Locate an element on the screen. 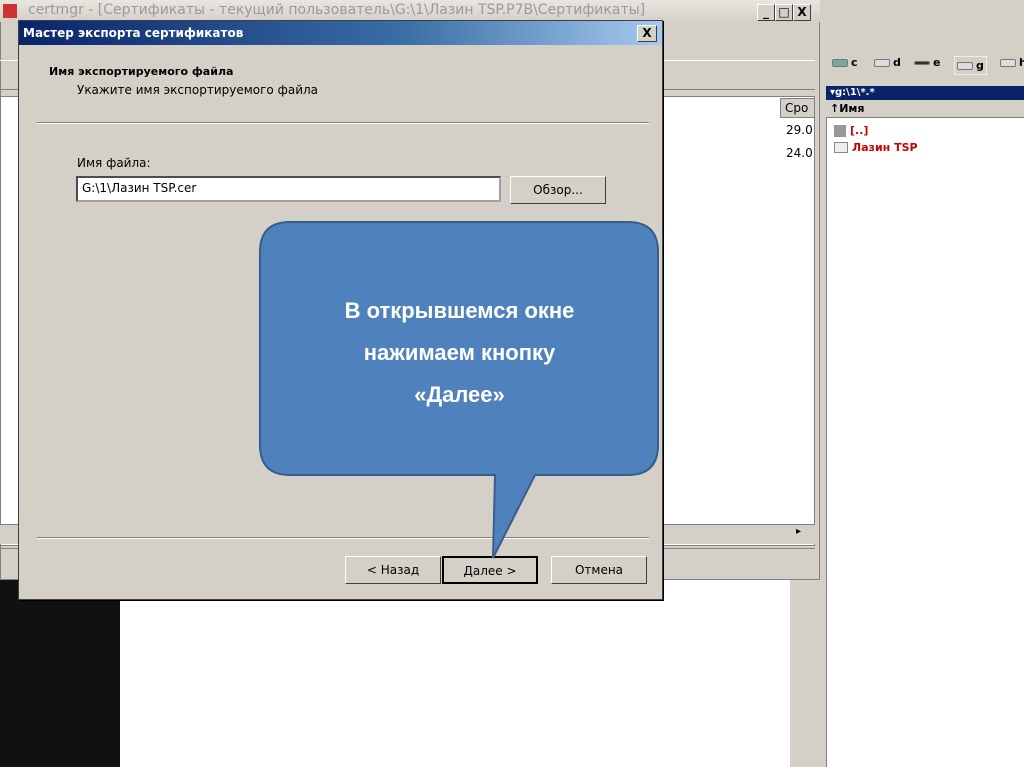 This screenshot has width=1024, height=767. callout-line: В открывшемся окне is located at coordinates (459, 310).